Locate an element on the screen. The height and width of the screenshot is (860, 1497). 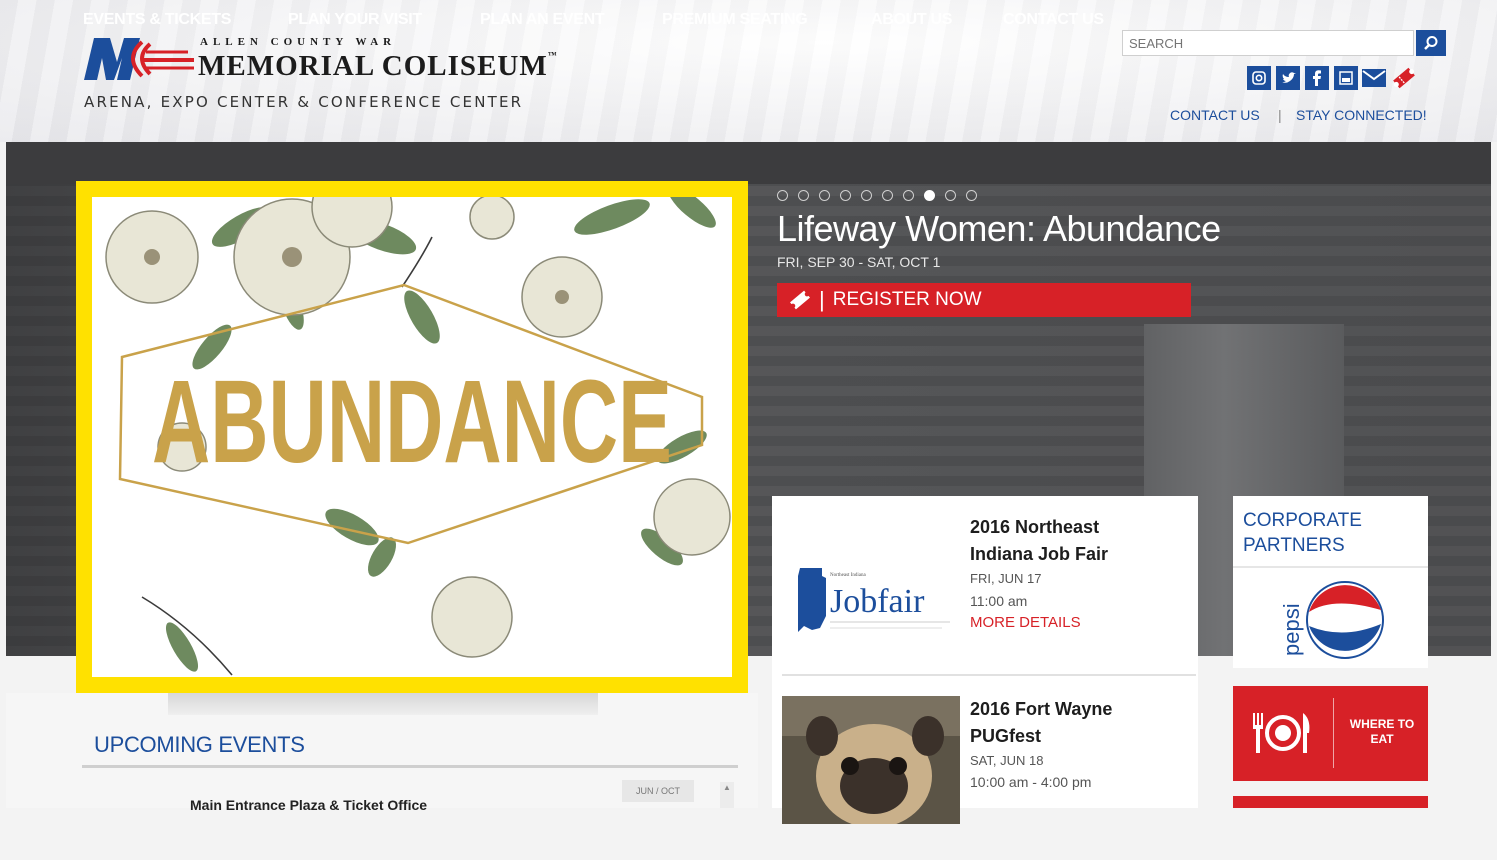
event-time: 11:00 am is located at coordinates (999, 601).